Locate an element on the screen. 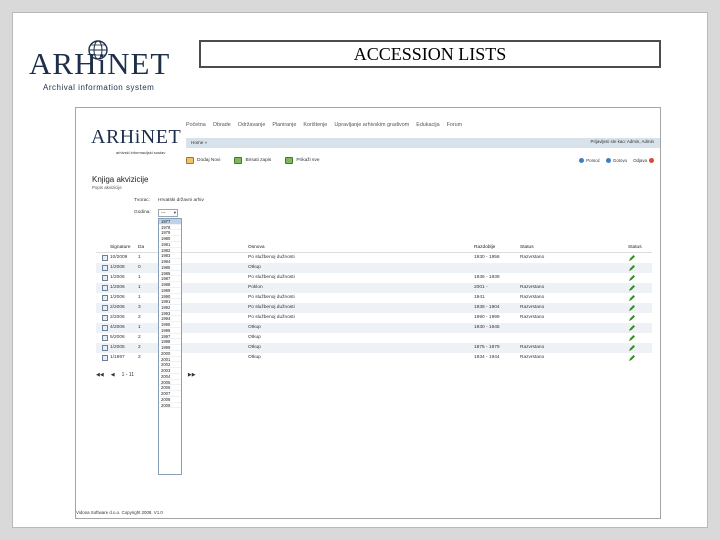  nav-item-upravljanje: Upravljanje arhivskim gradivom is located at coordinates (371, 129).